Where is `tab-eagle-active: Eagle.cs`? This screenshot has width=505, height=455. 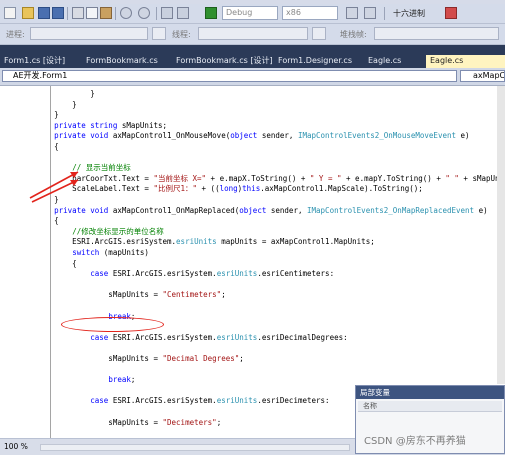 tab-eagle-active: Eagle.cs is located at coordinates (465, 61).